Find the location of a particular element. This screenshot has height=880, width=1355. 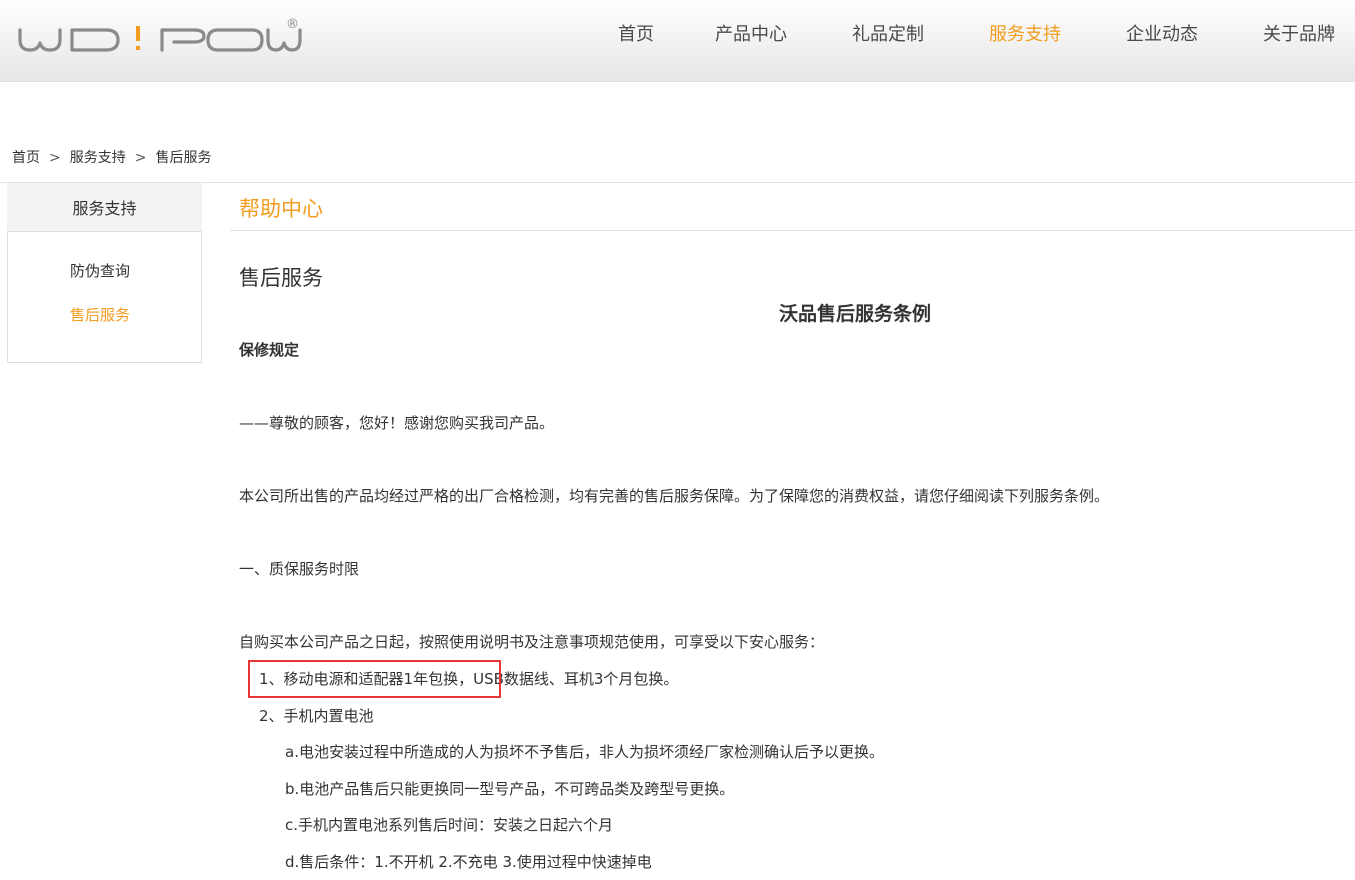

sub-item-c: c.手机内置电池系列售后时间：安装之日起六个月 is located at coordinates (449, 825).